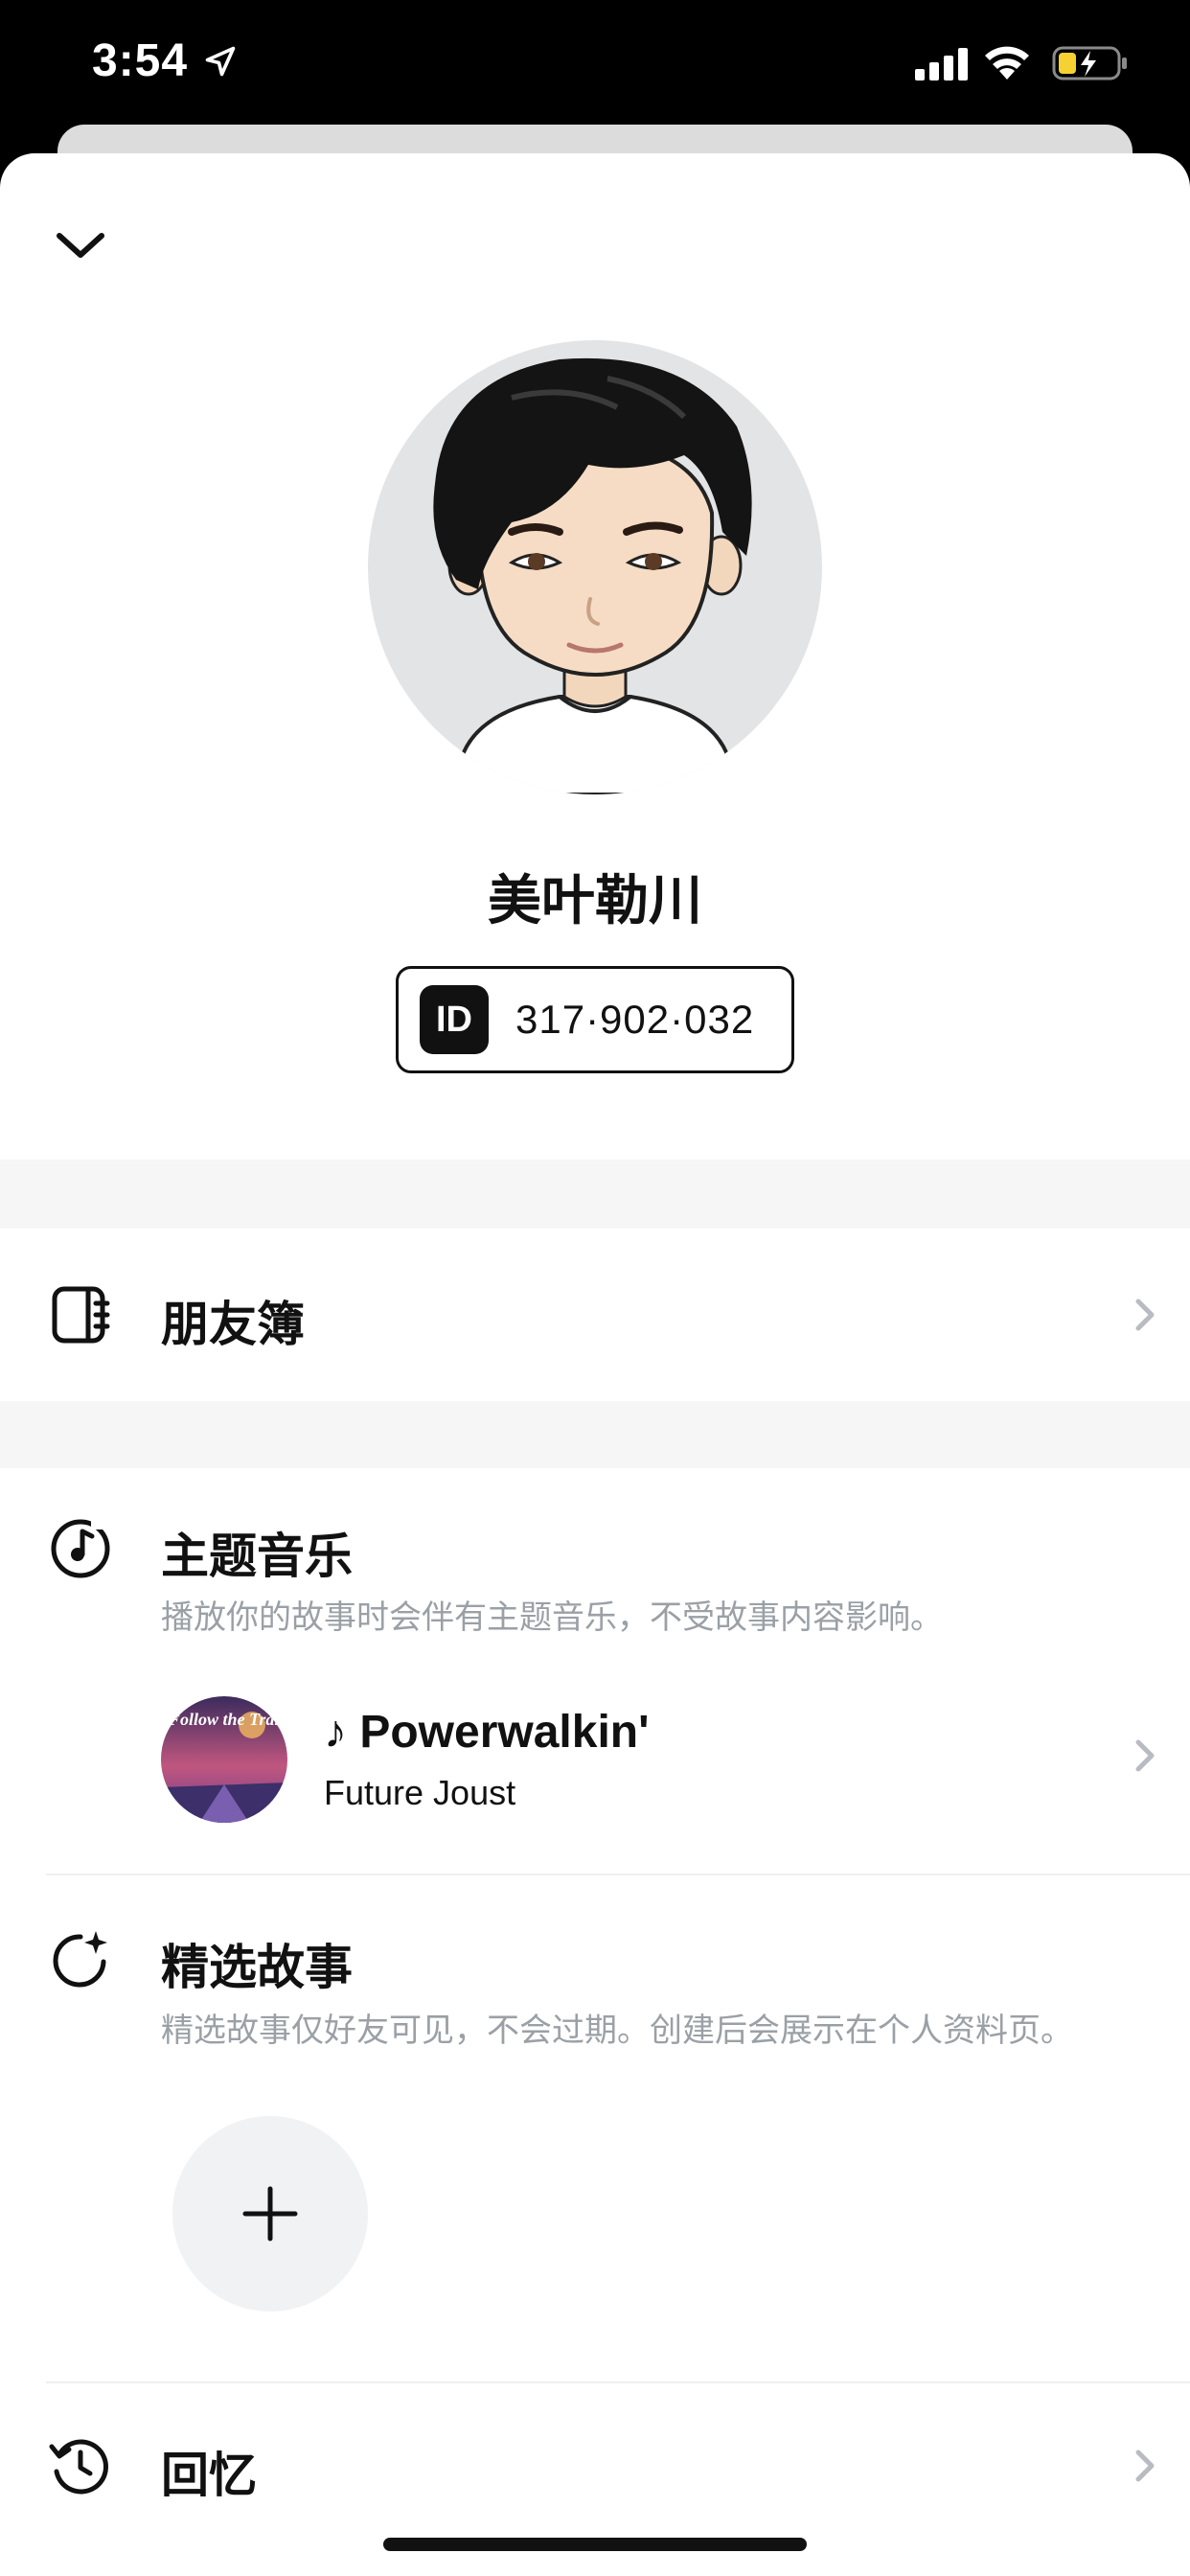  I want to click on add-featured-story-button, so click(270, 2214).